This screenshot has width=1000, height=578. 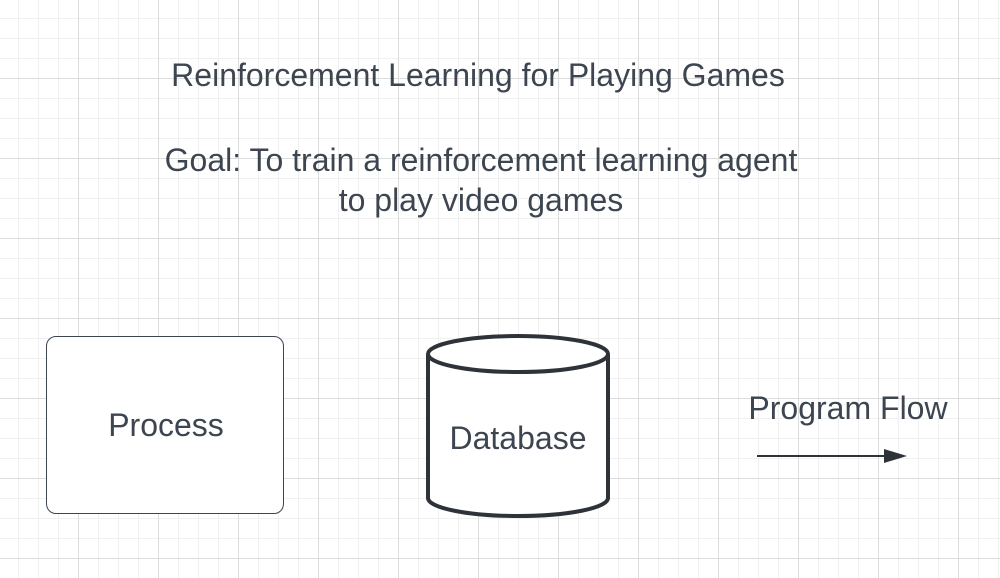 I want to click on program-flow-label: Program Flow, so click(x=848, y=408).